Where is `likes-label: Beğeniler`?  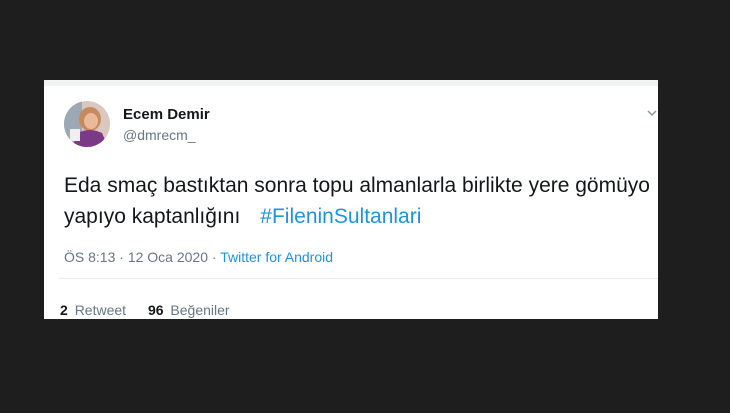 likes-label: Beğeniler is located at coordinates (200, 310).